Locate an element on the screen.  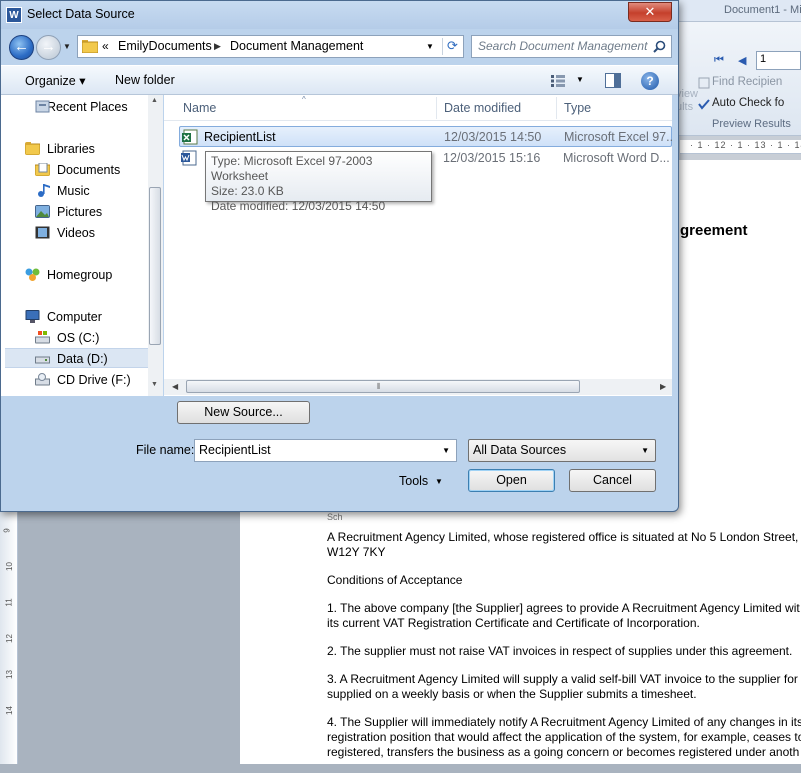
tools-dropdown-icon: ▼ is located at coordinates (439, 481).